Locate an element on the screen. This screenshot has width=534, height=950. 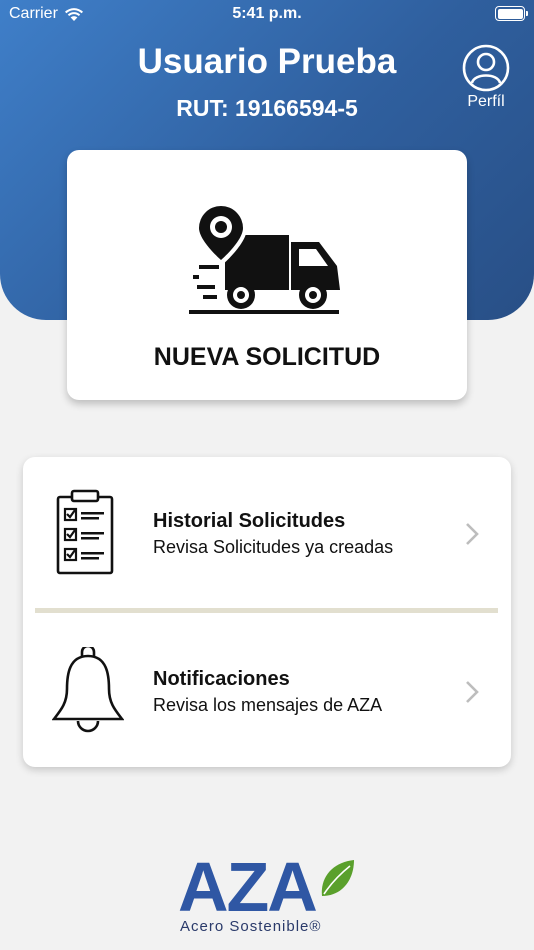
leaf-icon is located at coordinates (337, 878).